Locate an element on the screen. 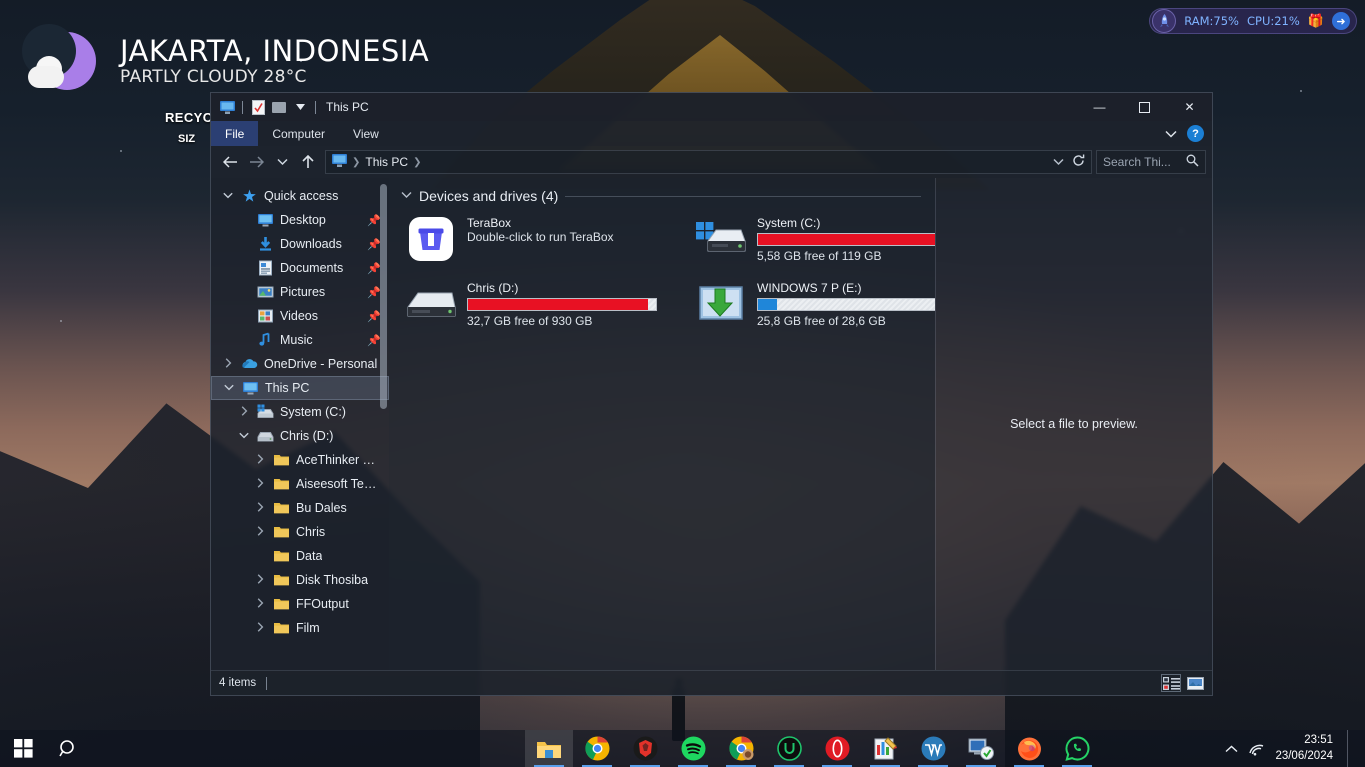 The image size is (1365, 767). sidebar-item-chris: Chris is located at coordinates (300, 532).